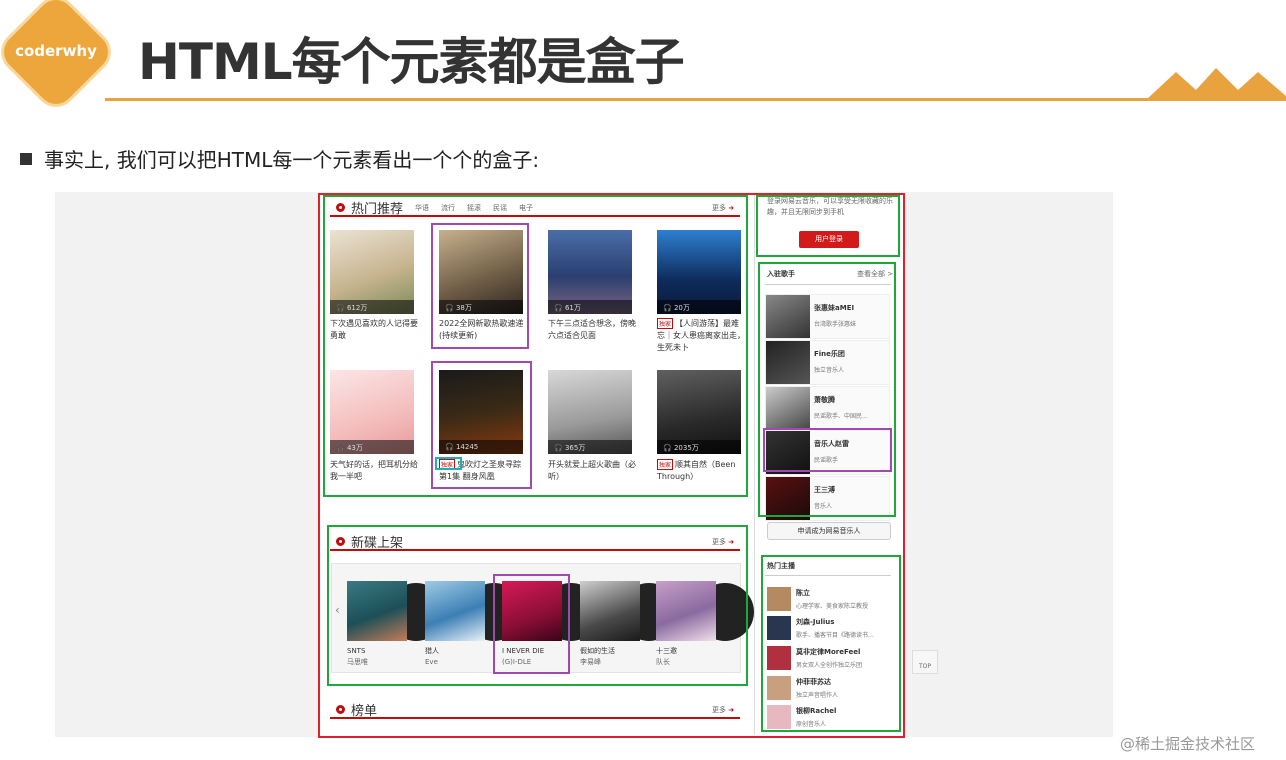 The width and height of the screenshot is (1286, 760). I want to click on singer-item-box, so click(827, 450).